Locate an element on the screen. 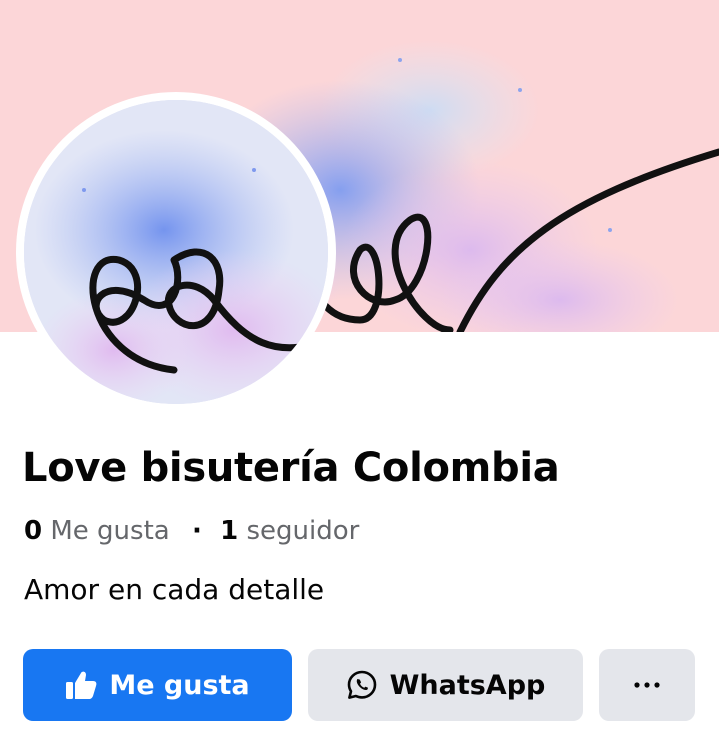 This screenshot has width=719, height=751. like-button-label: Me gusta is located at coordinates (179, 685).